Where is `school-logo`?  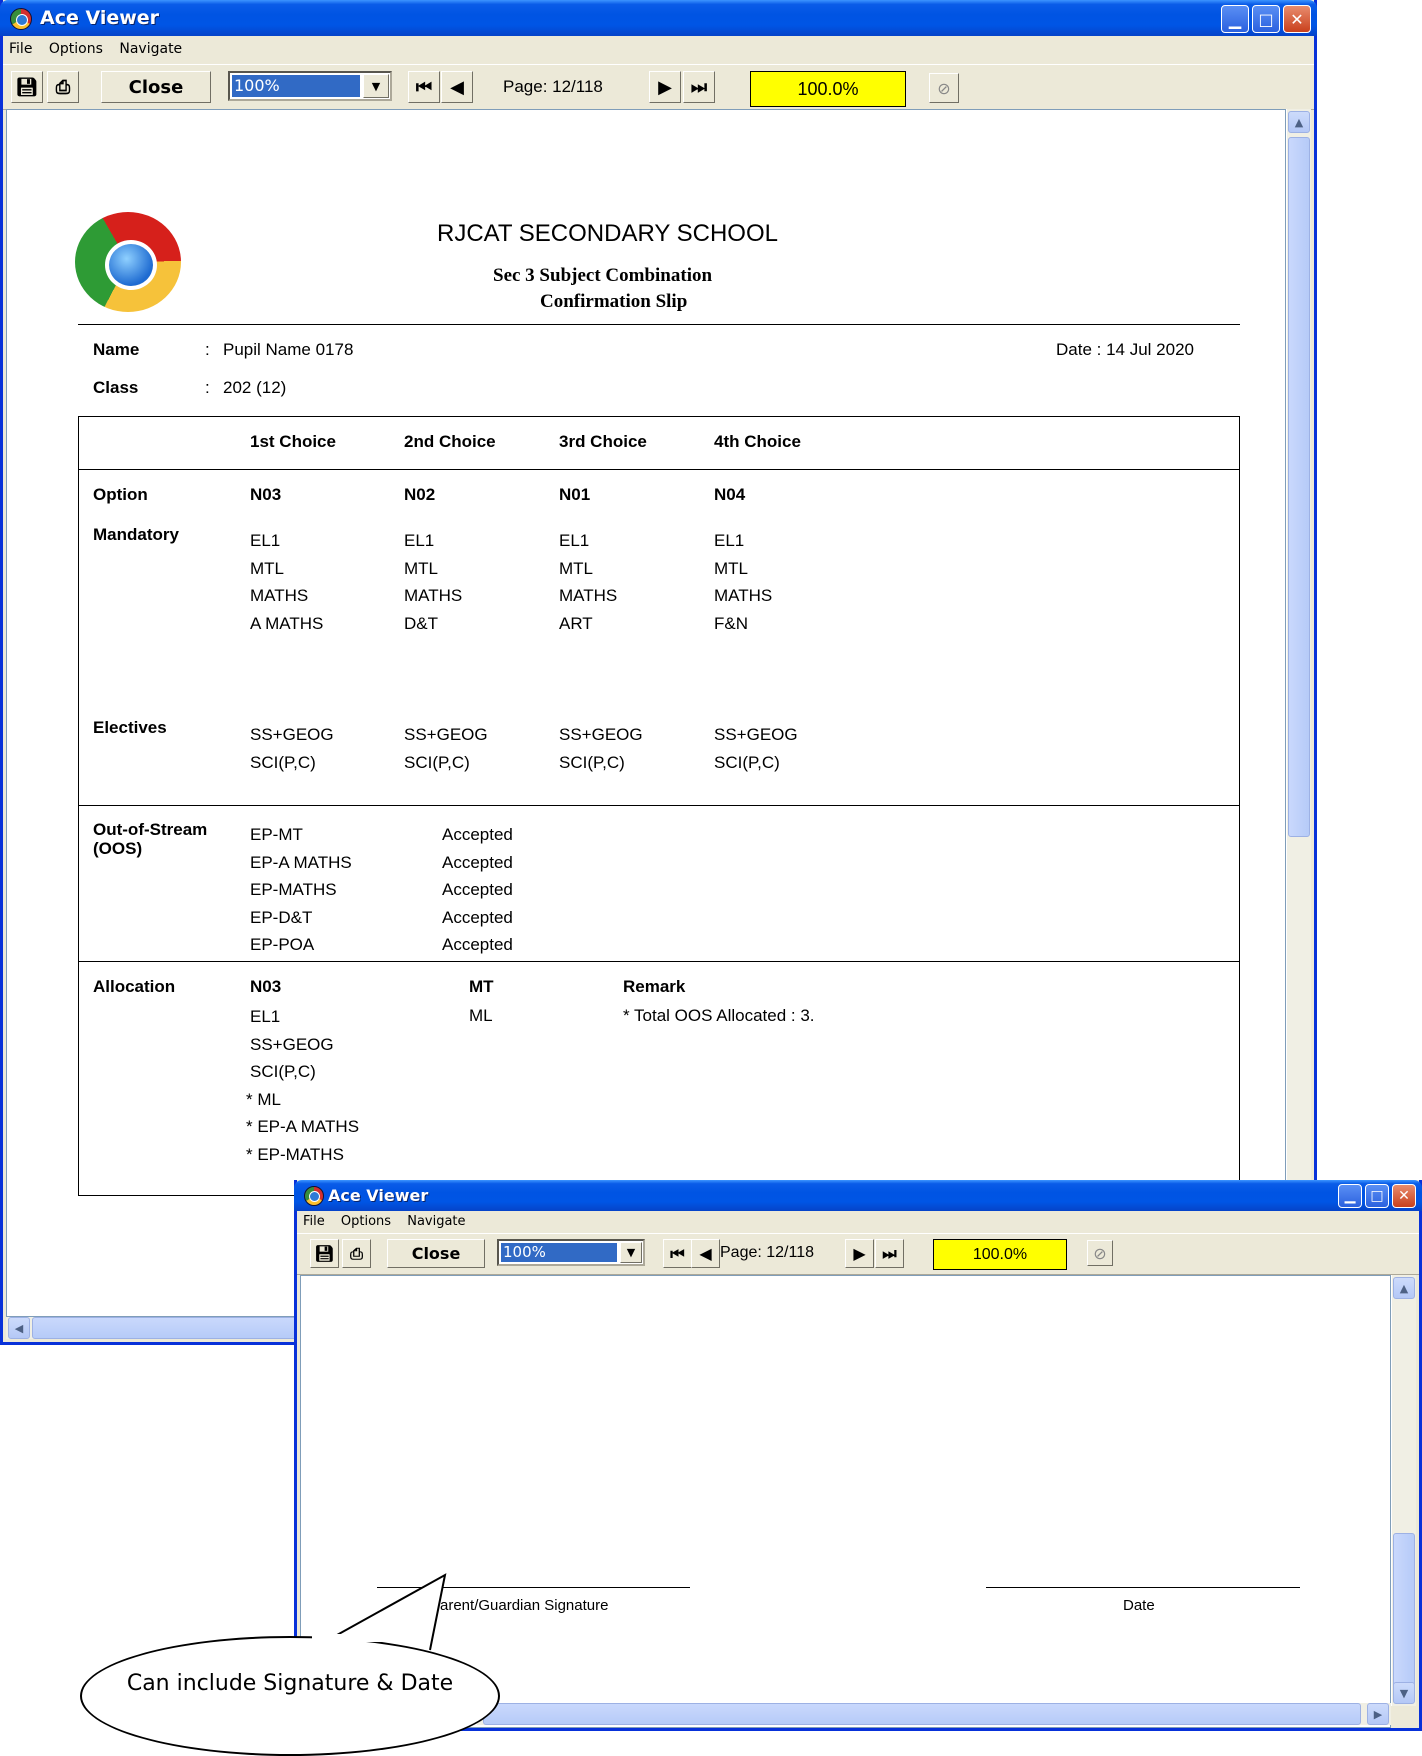
school-logo is located at coordinates (128, 262).